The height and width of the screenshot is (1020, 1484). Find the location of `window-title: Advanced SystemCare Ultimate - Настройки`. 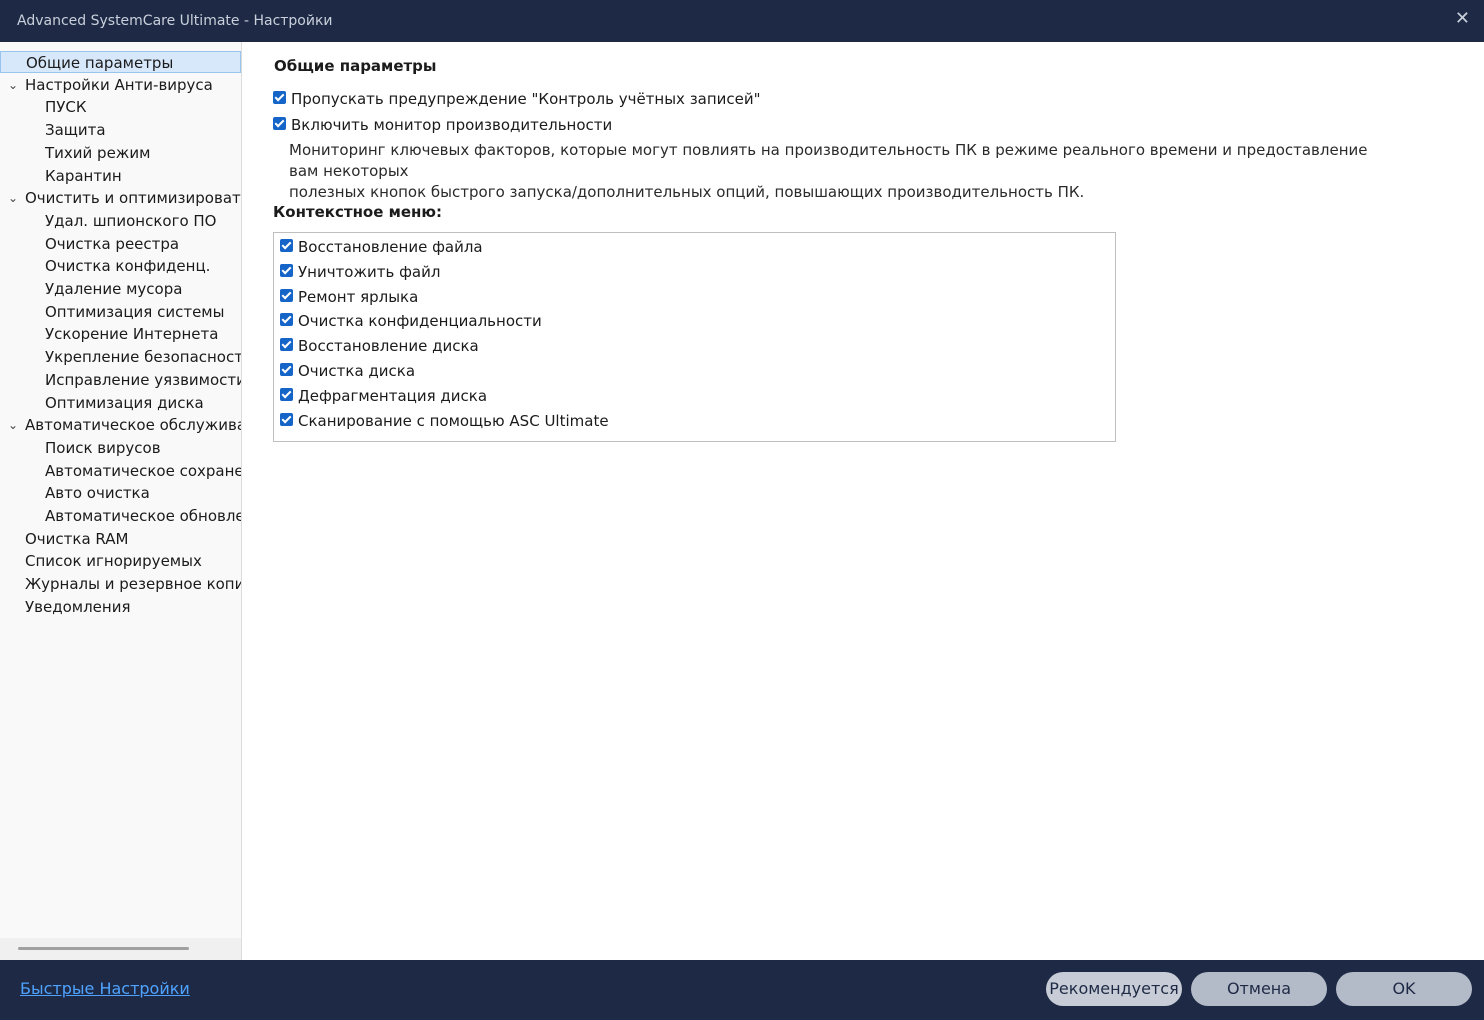

window-title: Advanced SystemCare Ultimate - Настройки is located at coordinates (175, 21).